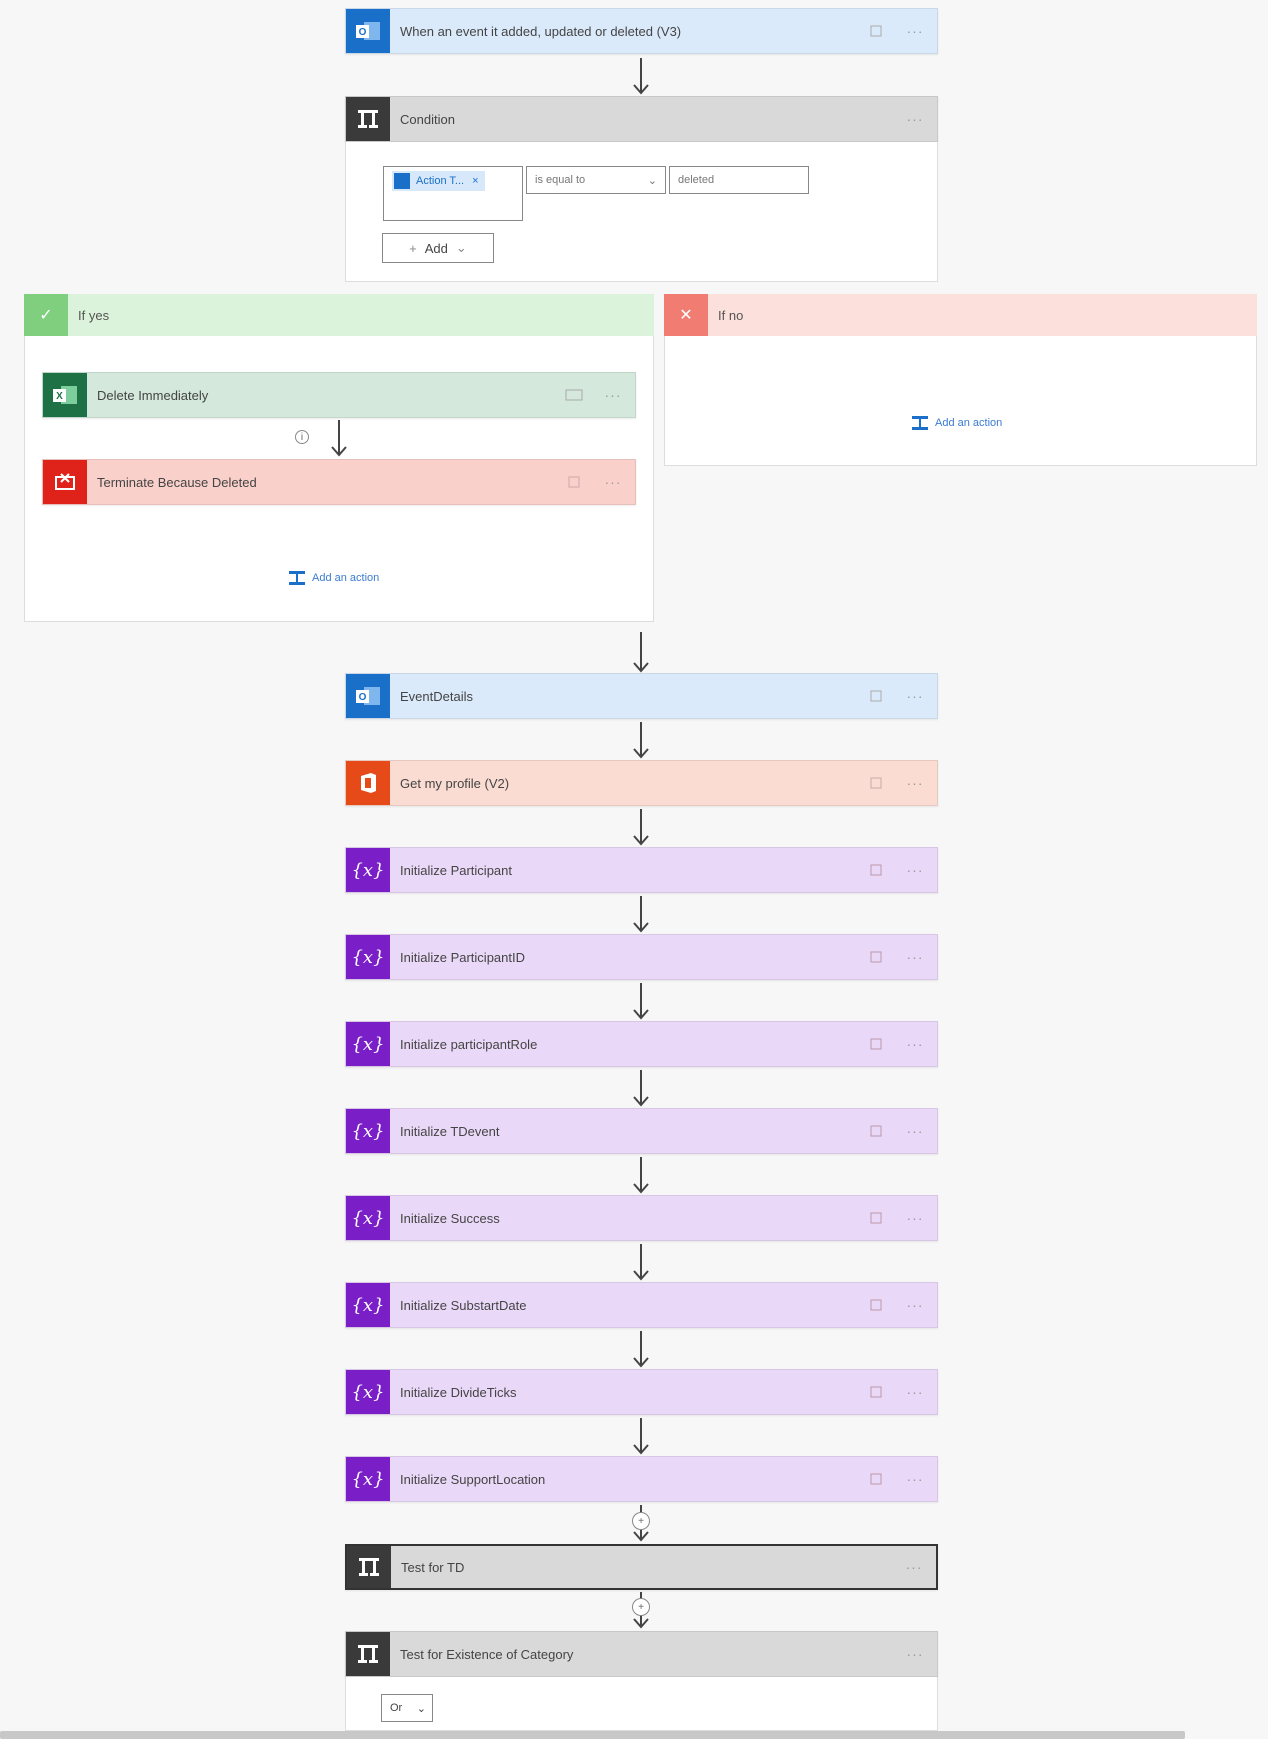 The width and height of the screenshot is (1268, 1739). I want to click on get-profile-step: Get my profile (V2) ···, so click(641, 783).